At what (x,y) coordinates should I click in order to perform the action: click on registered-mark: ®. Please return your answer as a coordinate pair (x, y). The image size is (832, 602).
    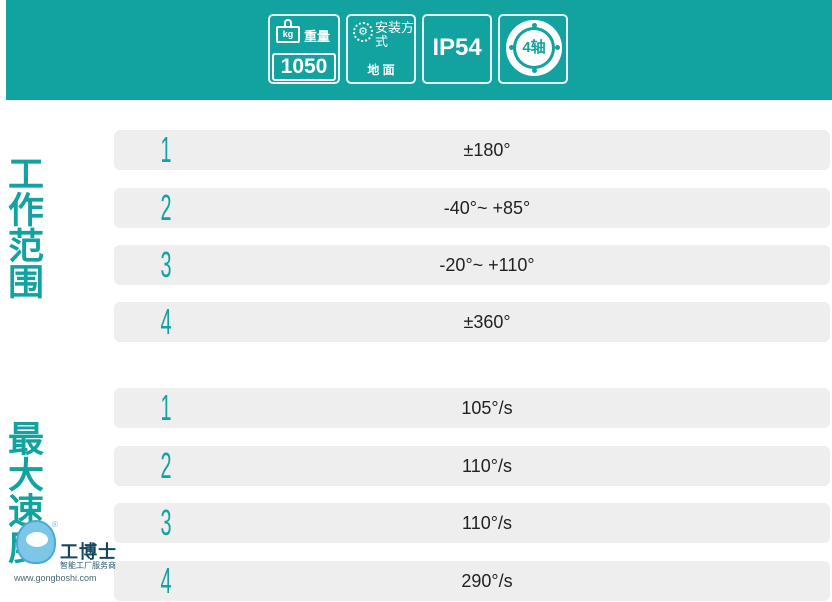
    Looking at the image, I should click on (55, 524).